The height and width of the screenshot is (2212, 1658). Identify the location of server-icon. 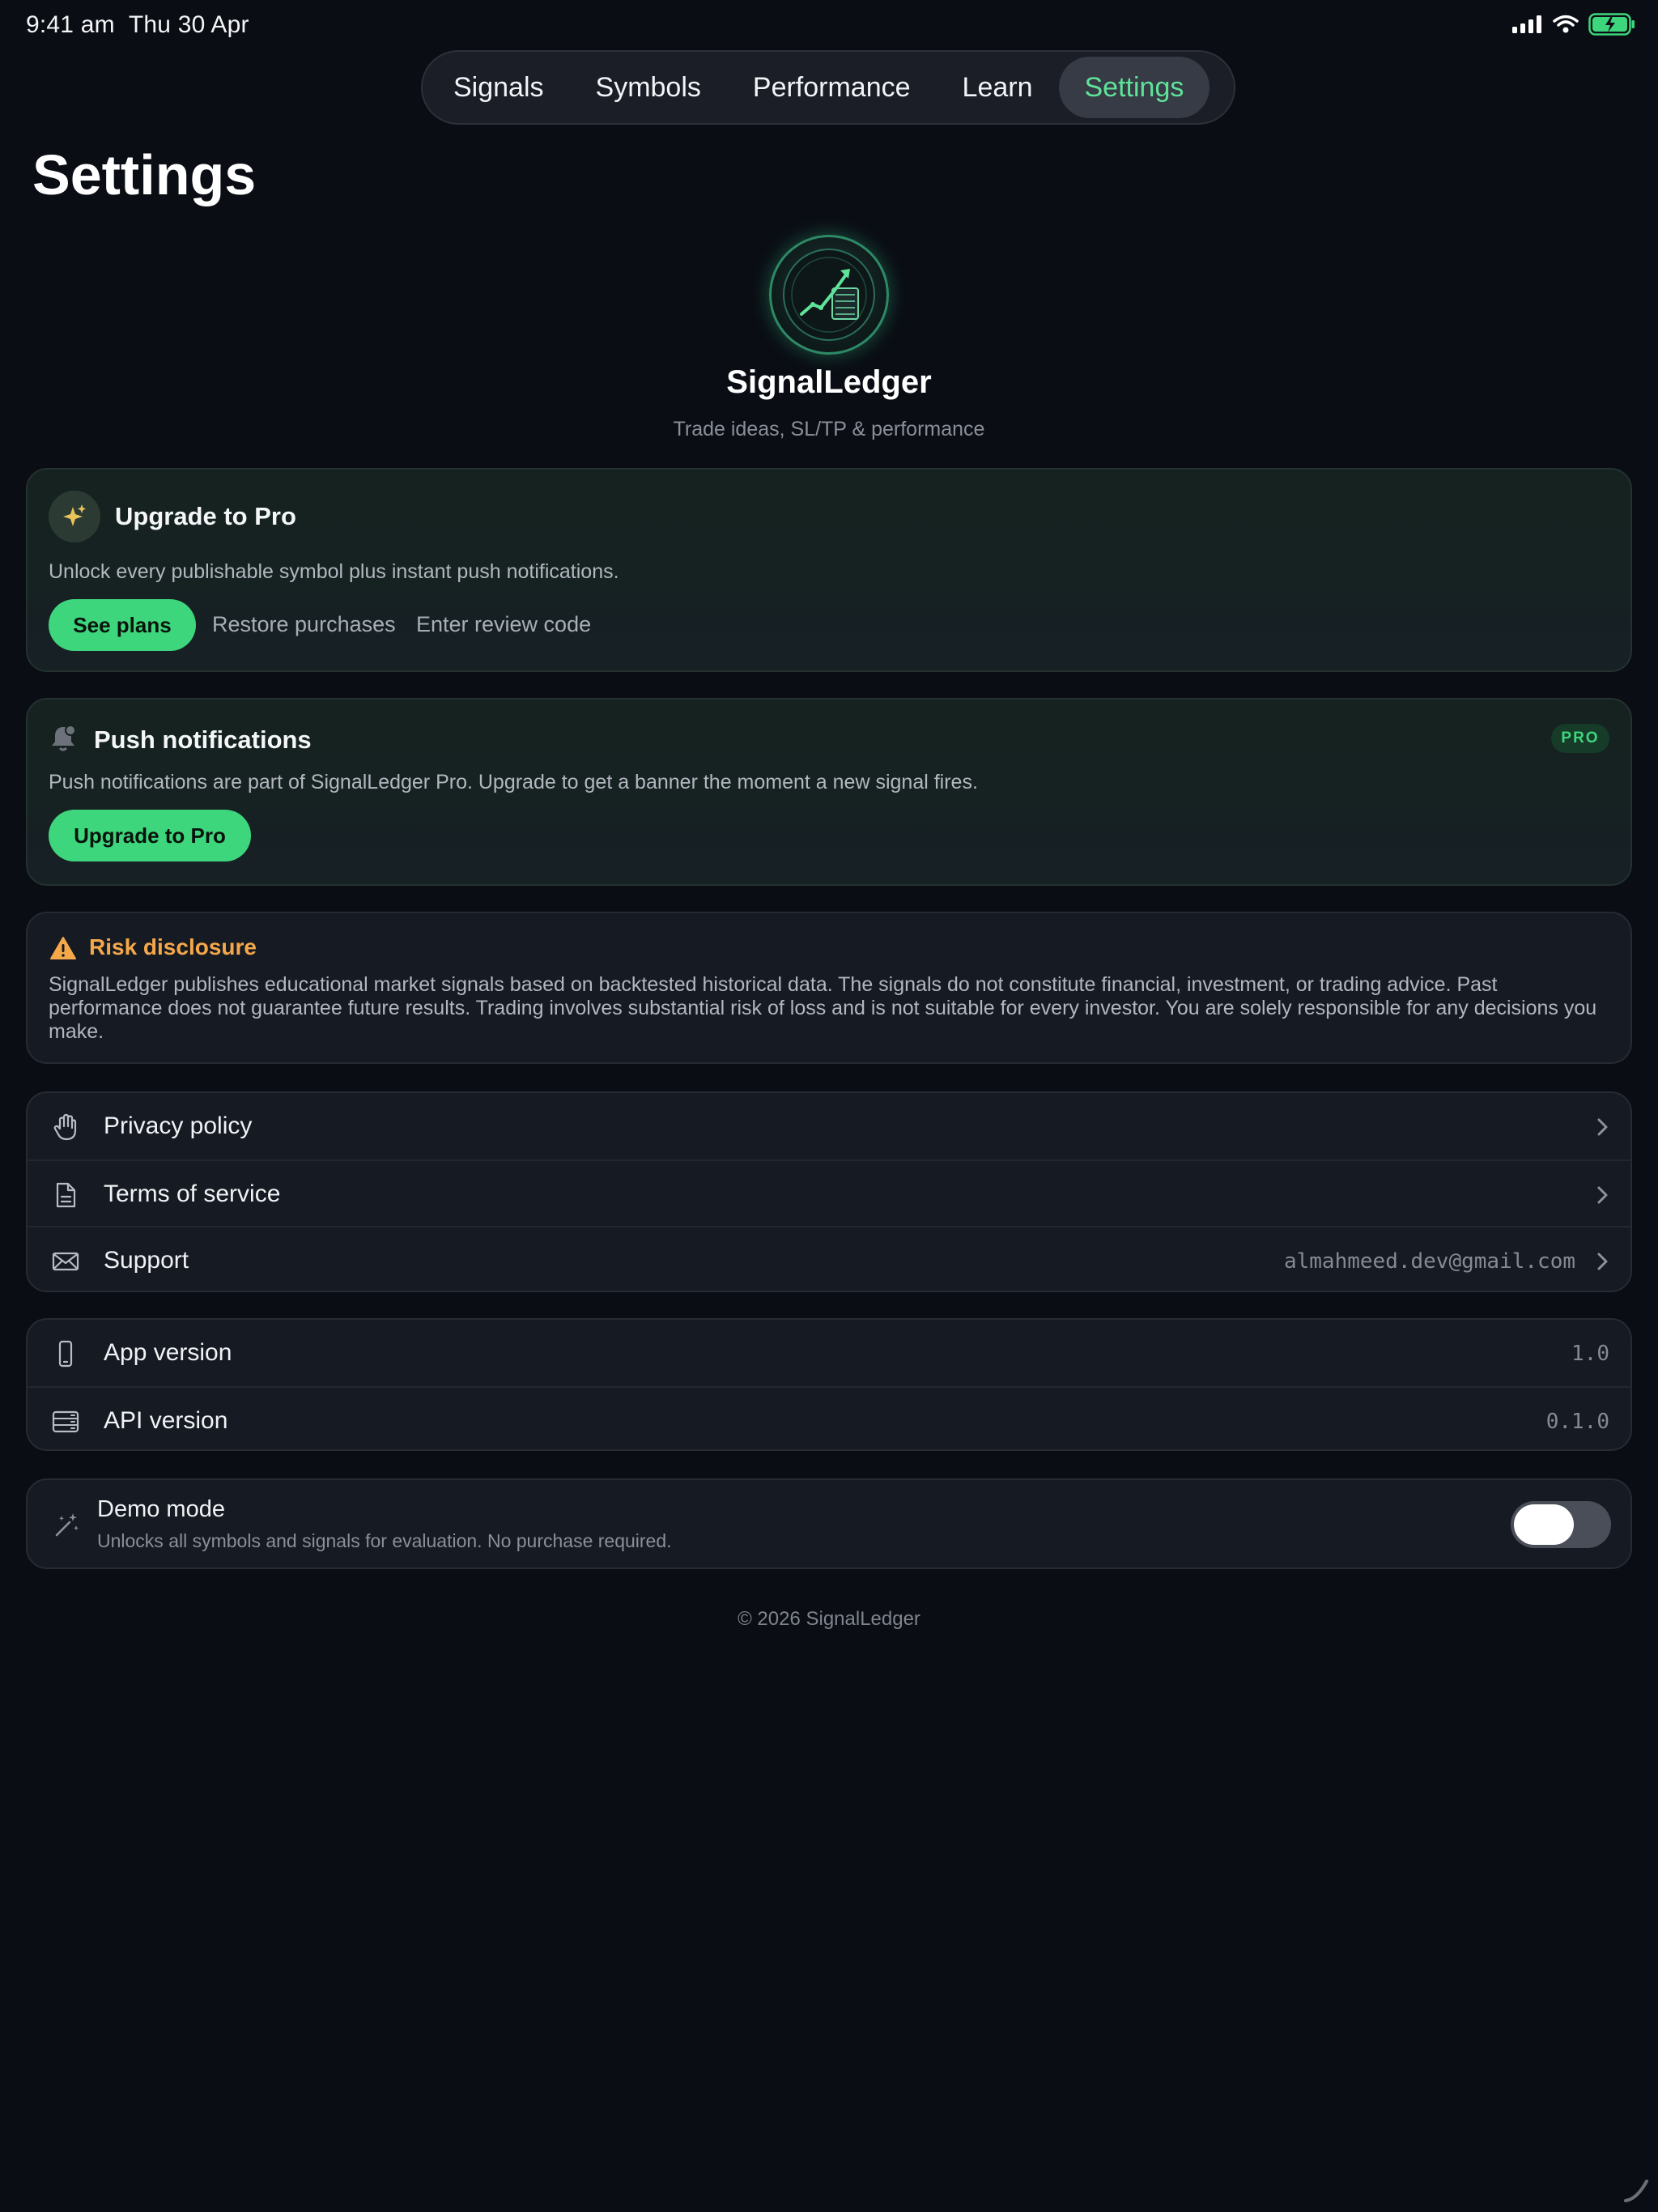
(65, 1422).